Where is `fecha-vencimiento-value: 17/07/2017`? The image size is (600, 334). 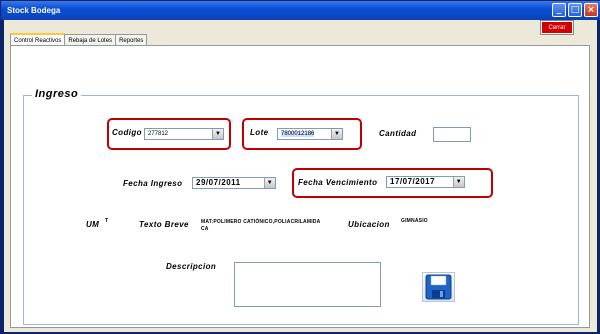 fecha-vencimiento-value: 17/07/2017 is located at coordinates (413, 181).